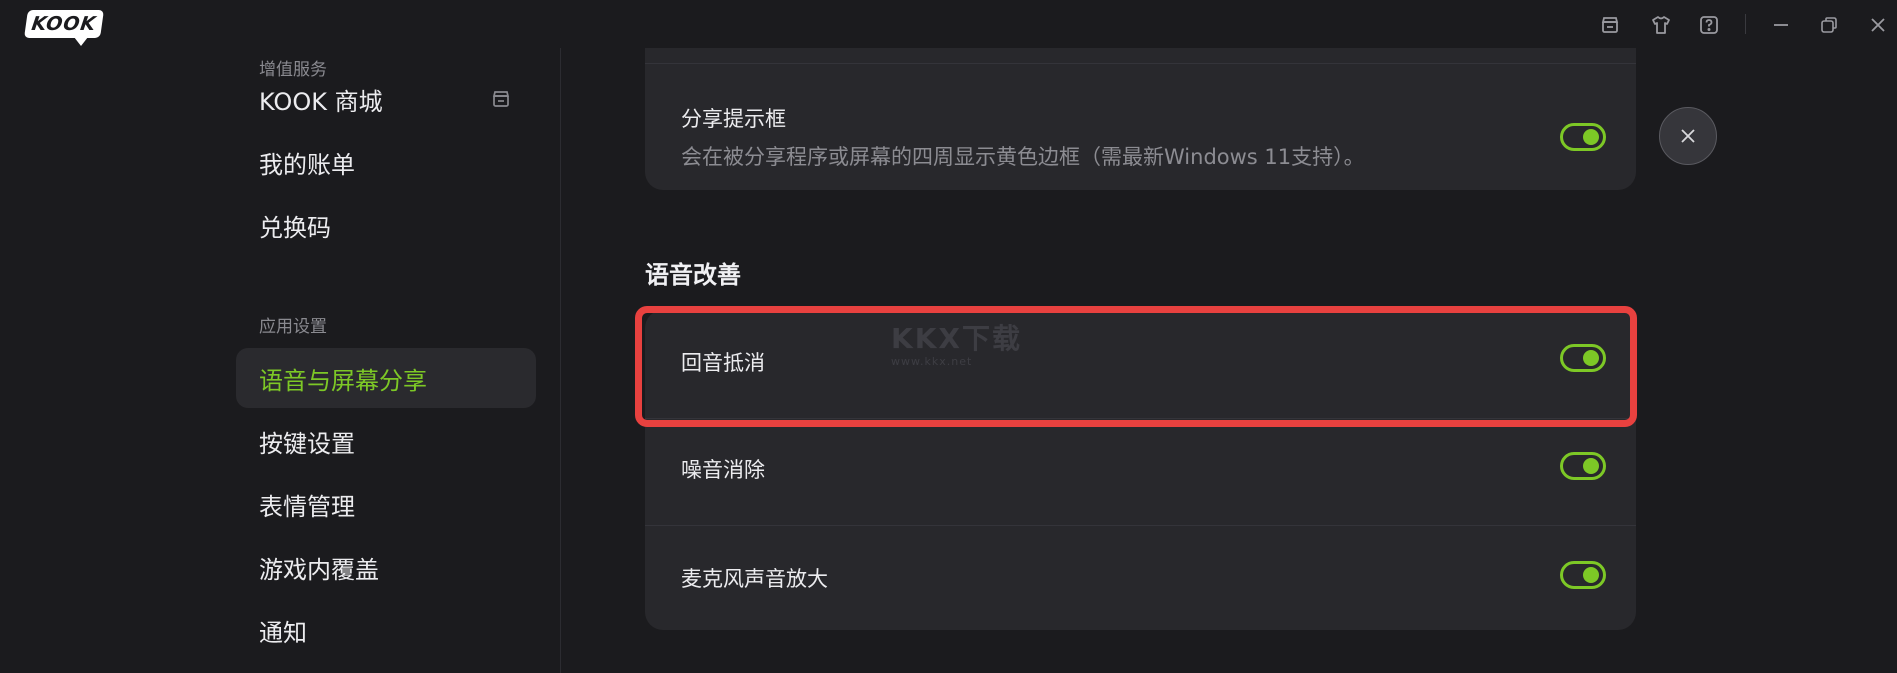 The width and height of the screenshot is (1897, 673). Describe the element at coordinates (723, 363) in the screenshot. I see `echo-cancellation-label: 回音抵消` at that location.